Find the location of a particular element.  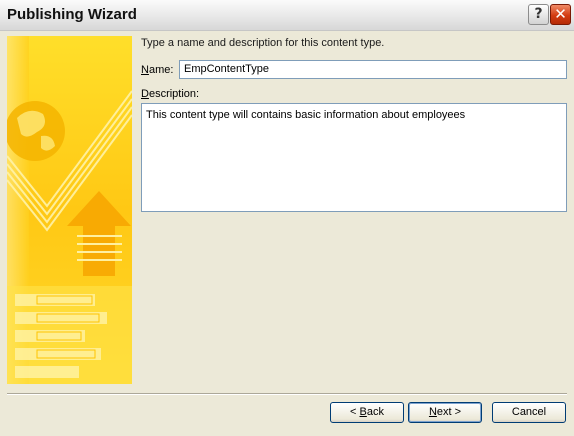

back-button-prefix: < is located at coordinates (355, 412).